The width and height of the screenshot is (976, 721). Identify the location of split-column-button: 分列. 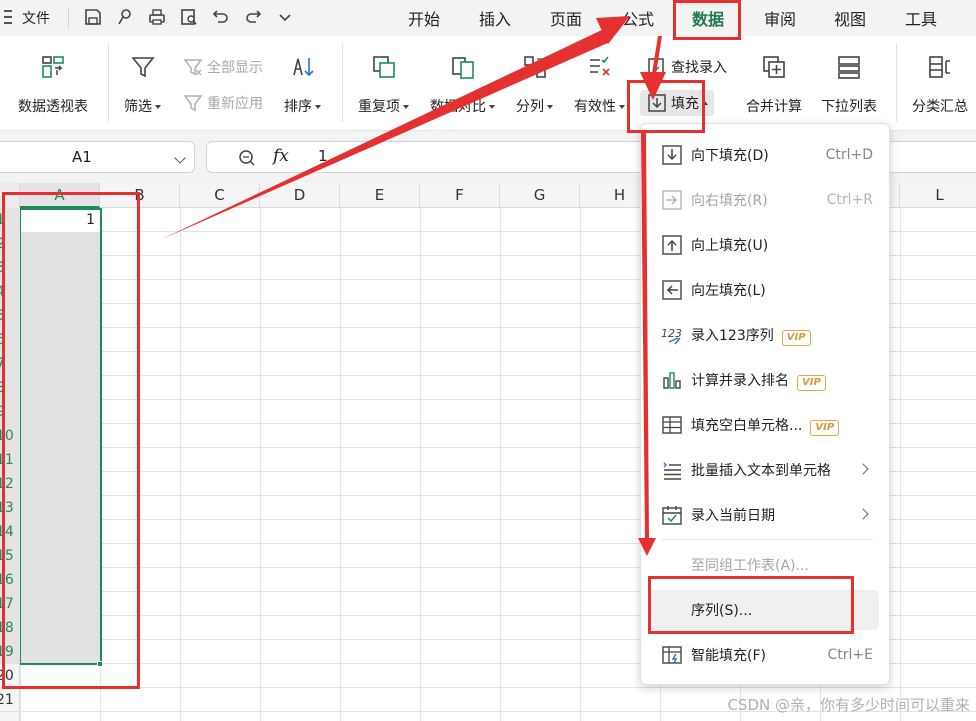
(534, 83).